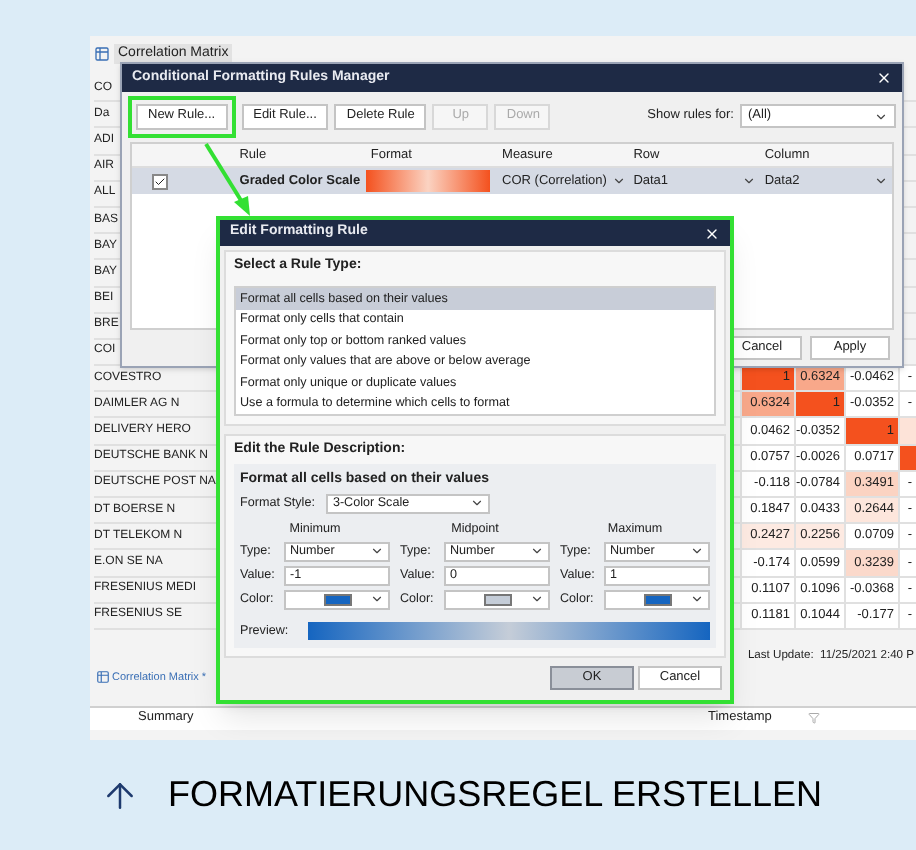 Image resolution: width=916 pixels, height=850 pixels. I want to click on caption: FORMATIERUNGSREGEL ERSTELLEN, so click(495, 795).